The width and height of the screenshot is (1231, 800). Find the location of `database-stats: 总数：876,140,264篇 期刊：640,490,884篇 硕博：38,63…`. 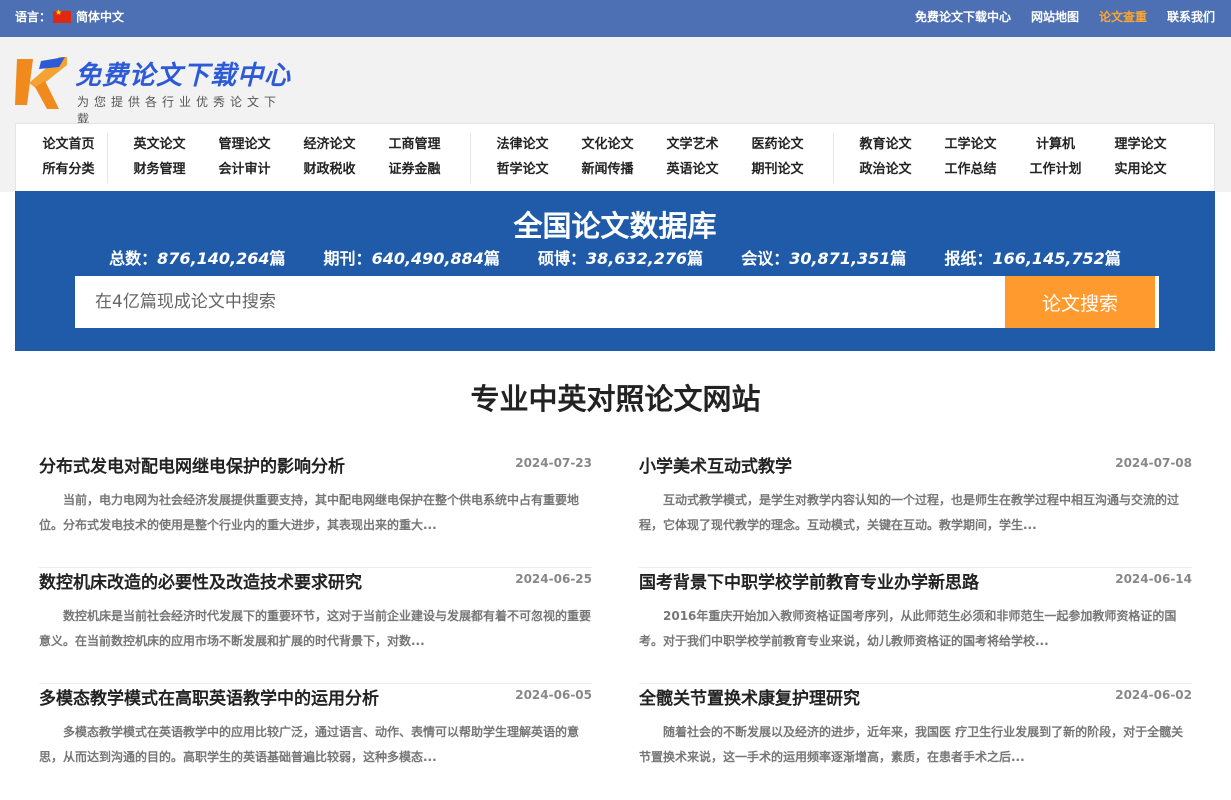

database-stats: 总数：876,140,264篇 期刊：640,490,884篇 硕博：38,63… is located at coordinates (615, 257).